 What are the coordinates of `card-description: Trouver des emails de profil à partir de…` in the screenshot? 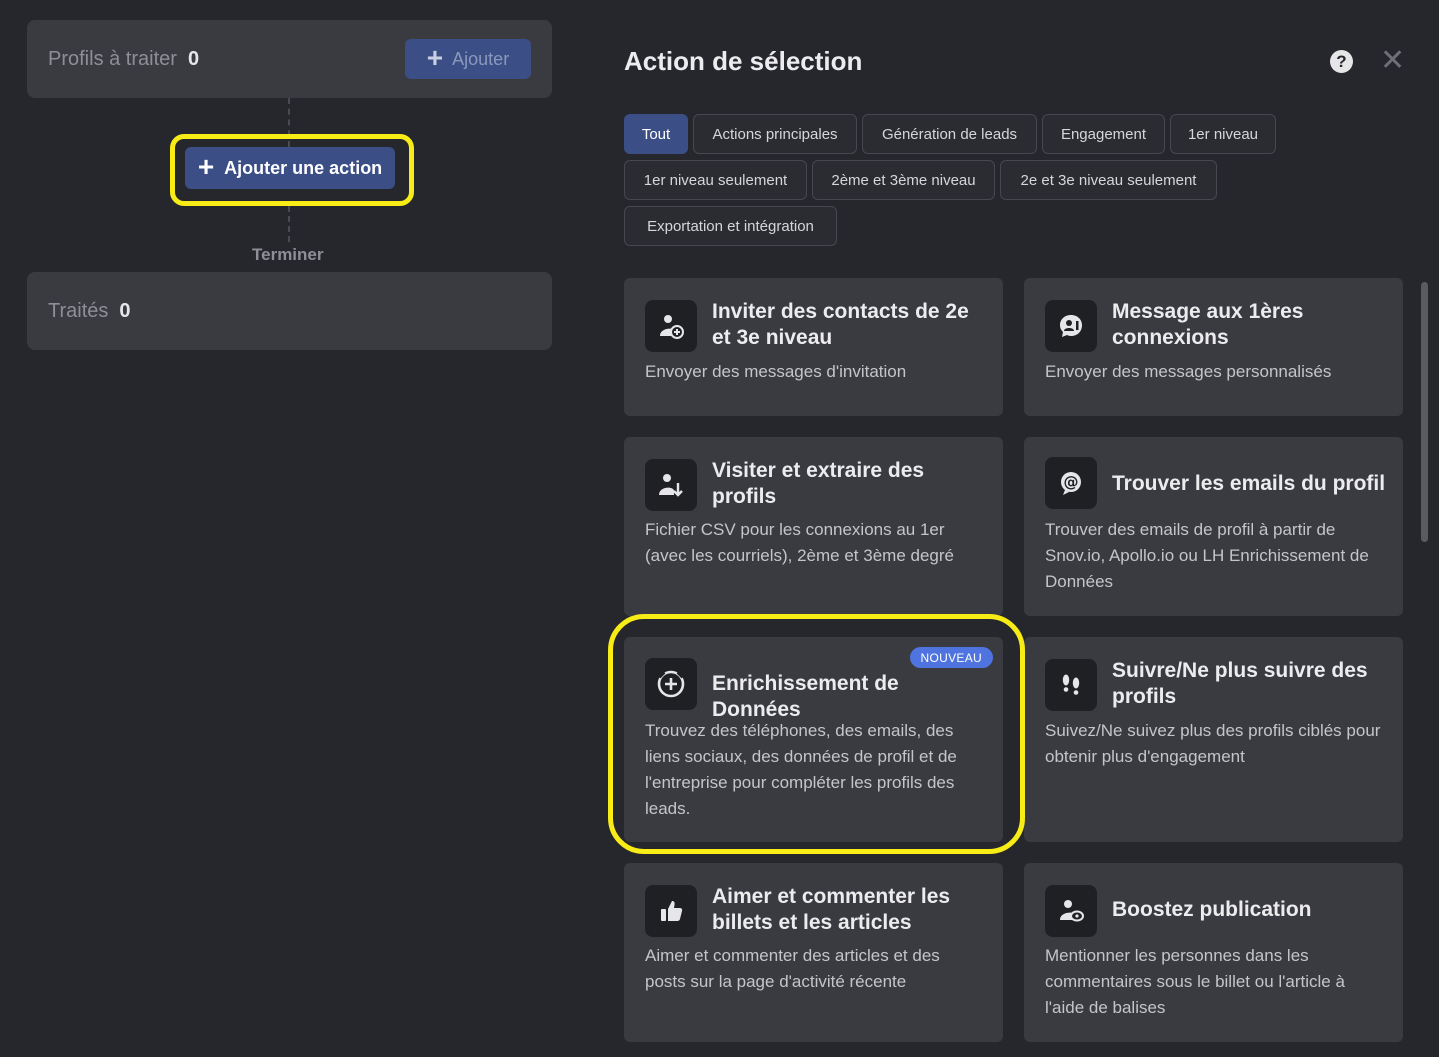 It's located at (1207, 555).